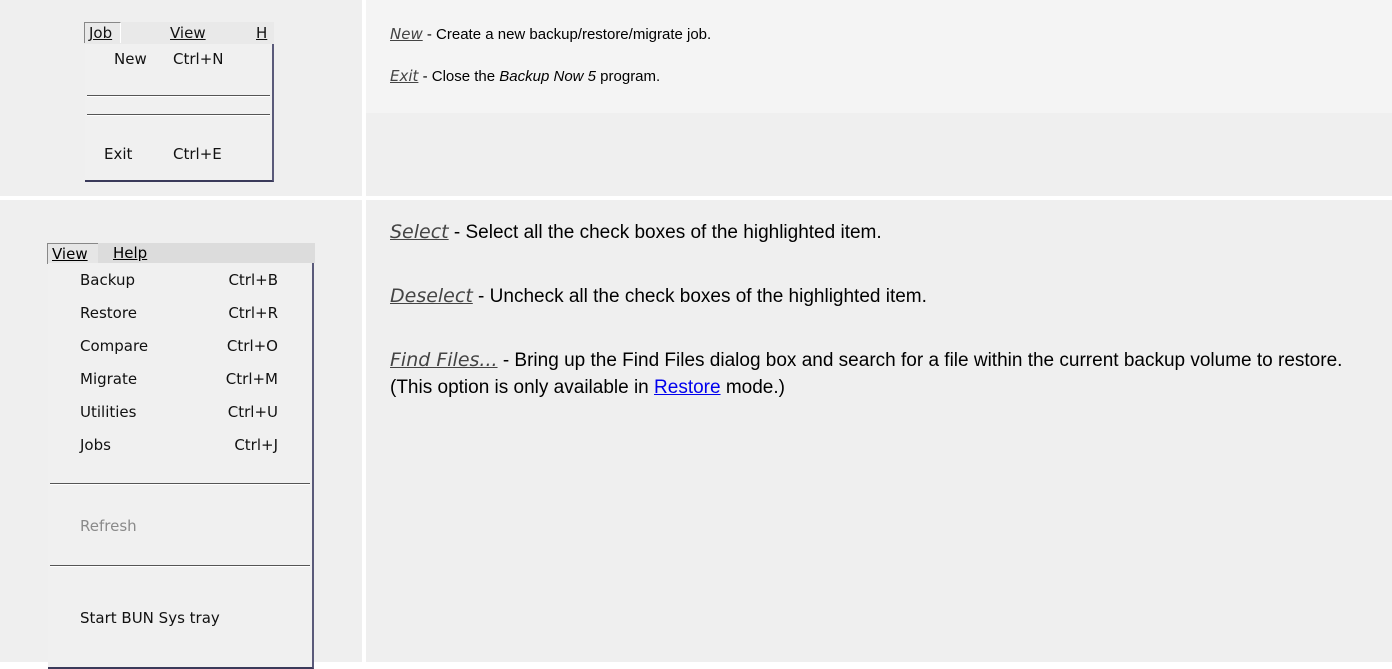  I want to click on menu-item-shortcut: Ctrl+O, so click(252, 346).